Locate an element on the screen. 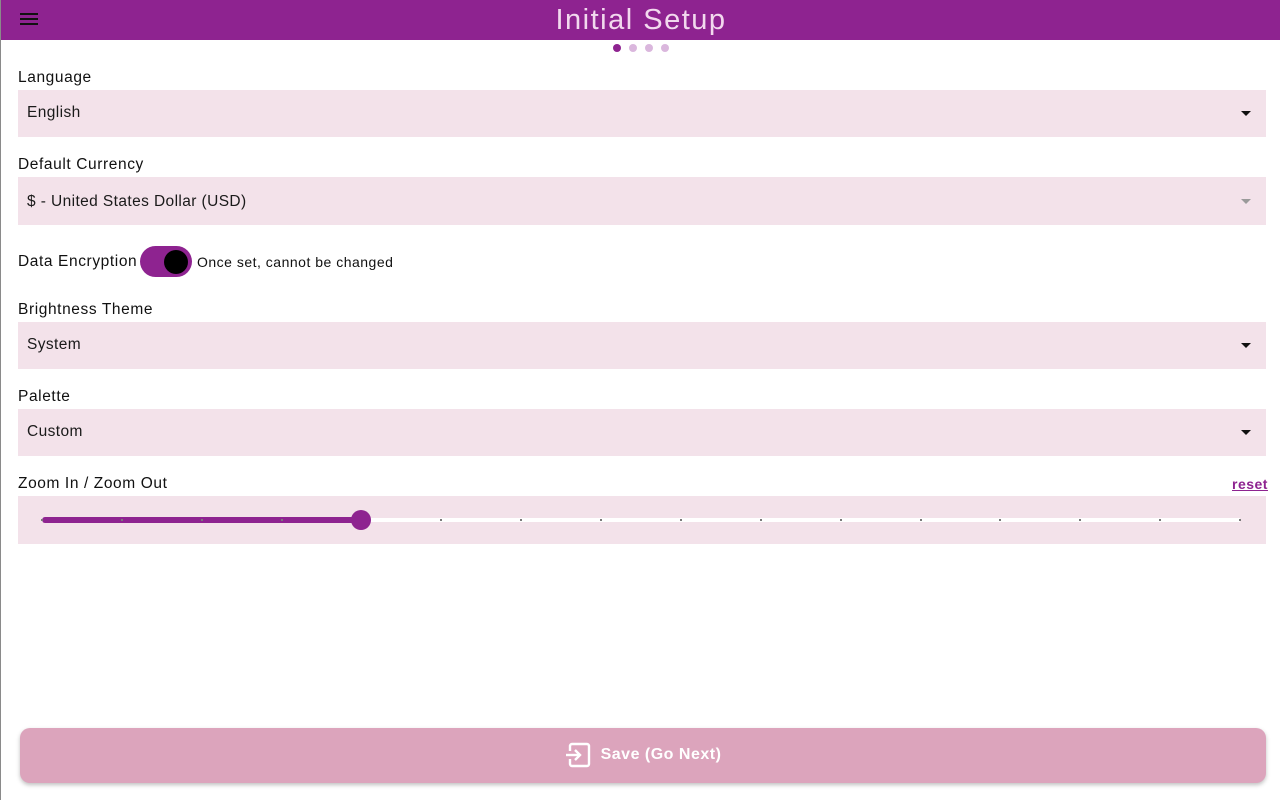 This screenshot has height=800, width=1280. save-next-button: Save (Go Next) is located at coordinates (643, 755).